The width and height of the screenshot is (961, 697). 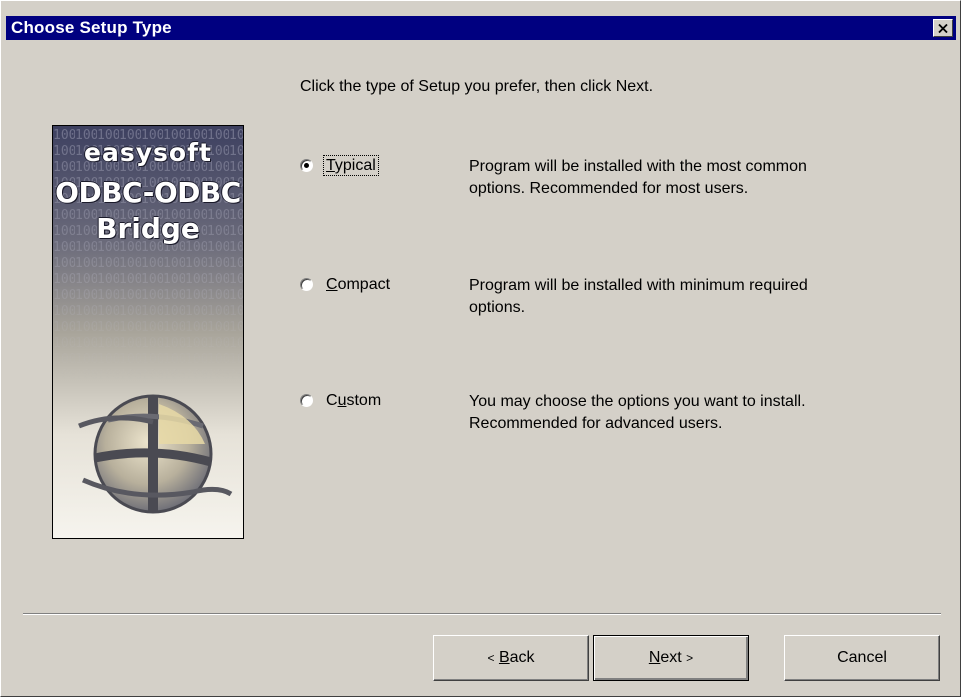 What do you see at coordinates (148, 332) in the screenshot?
I see `brand-image: 1001` at bounding box center [148, 332].